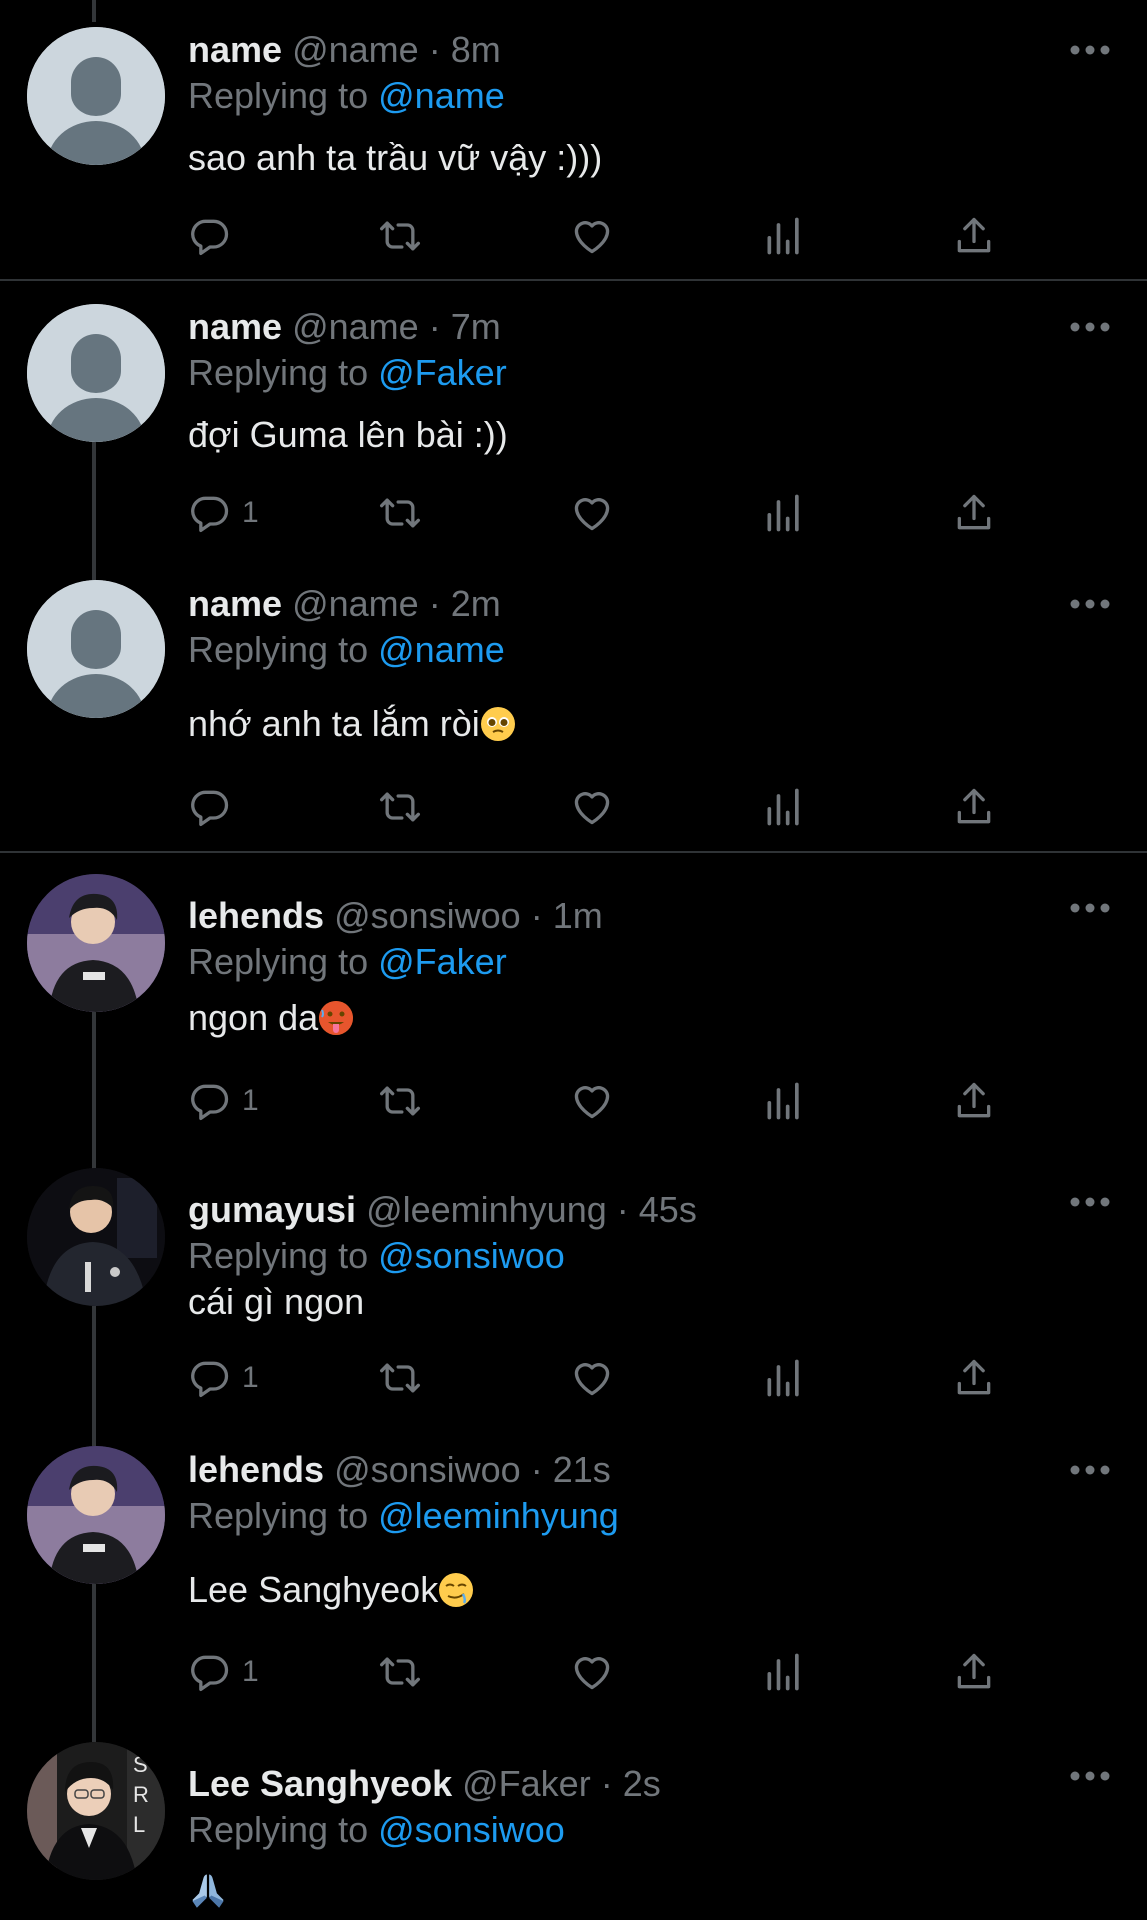  Describe the element at coordinates (276, 1301) in the screenshot. I see `tweet-text: cái gì ngon` at that location.